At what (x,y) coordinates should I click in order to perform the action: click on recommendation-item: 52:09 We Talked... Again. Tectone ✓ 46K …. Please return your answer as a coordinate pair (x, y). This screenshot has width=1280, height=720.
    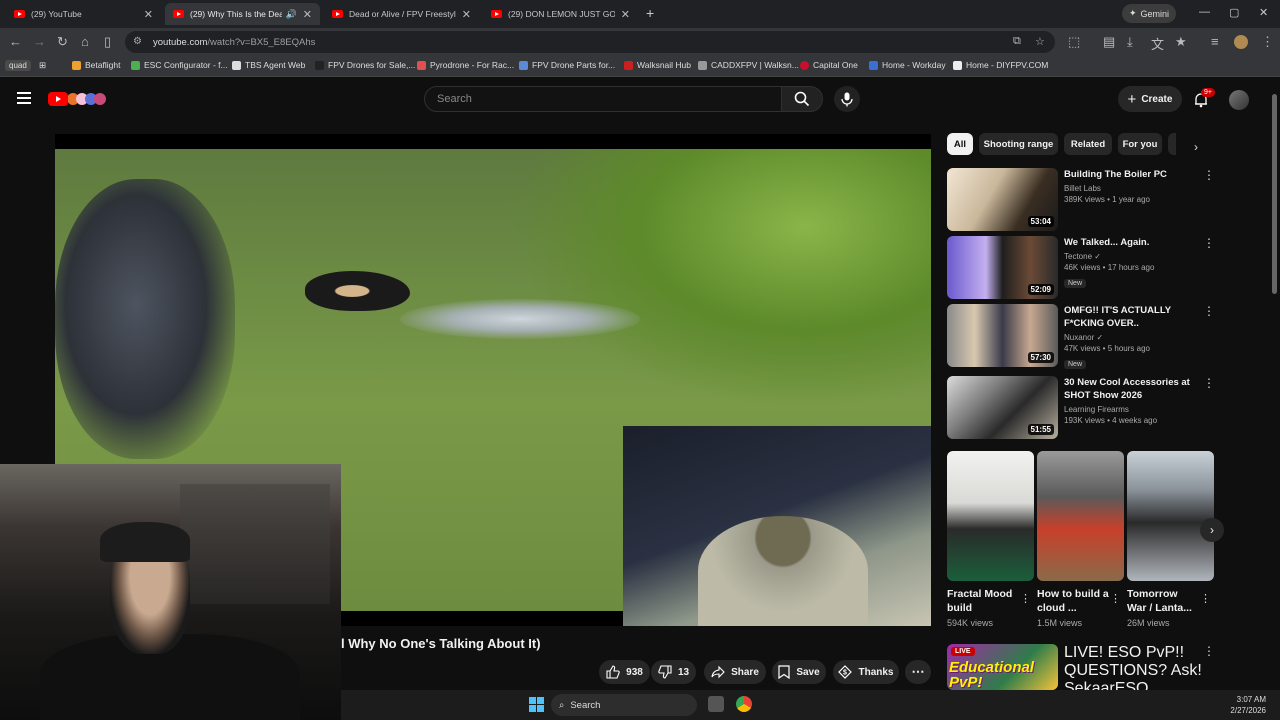
    Looking at the image, I should click on (1081, 268).